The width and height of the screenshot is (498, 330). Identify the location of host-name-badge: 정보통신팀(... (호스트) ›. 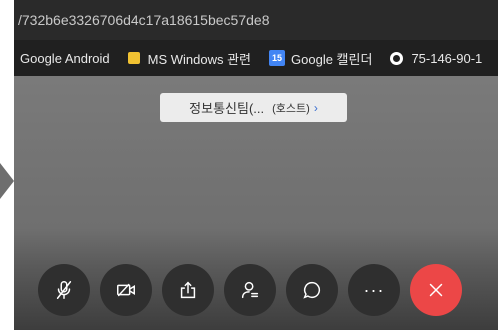
(253, 107).